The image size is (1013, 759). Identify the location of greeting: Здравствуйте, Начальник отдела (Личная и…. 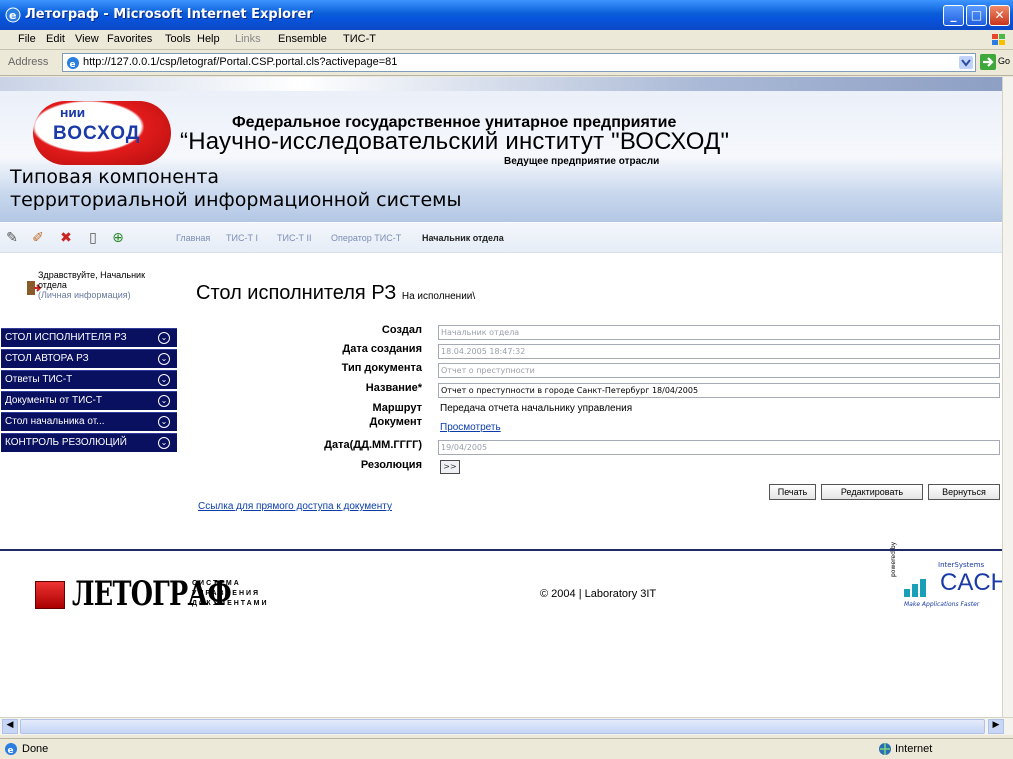
(108, 285).